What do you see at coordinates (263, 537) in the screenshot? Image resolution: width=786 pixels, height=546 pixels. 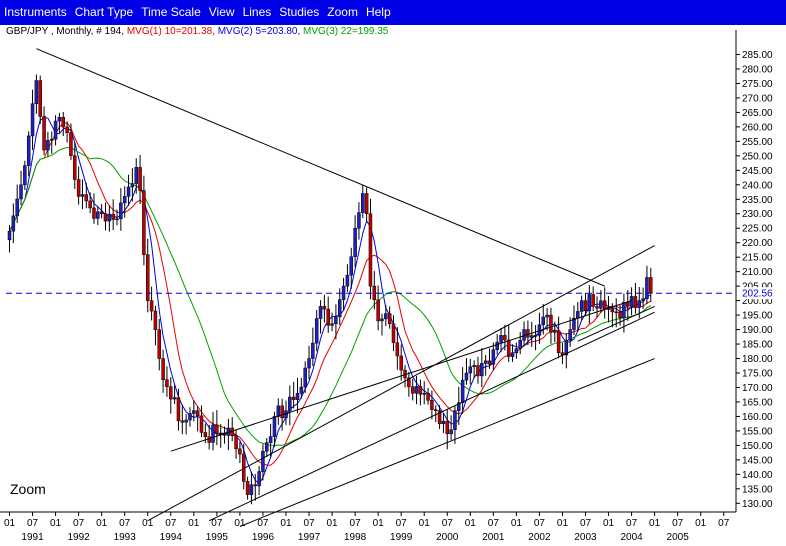 I see `x-year-label: 1996` at bounding box center [263, 537].